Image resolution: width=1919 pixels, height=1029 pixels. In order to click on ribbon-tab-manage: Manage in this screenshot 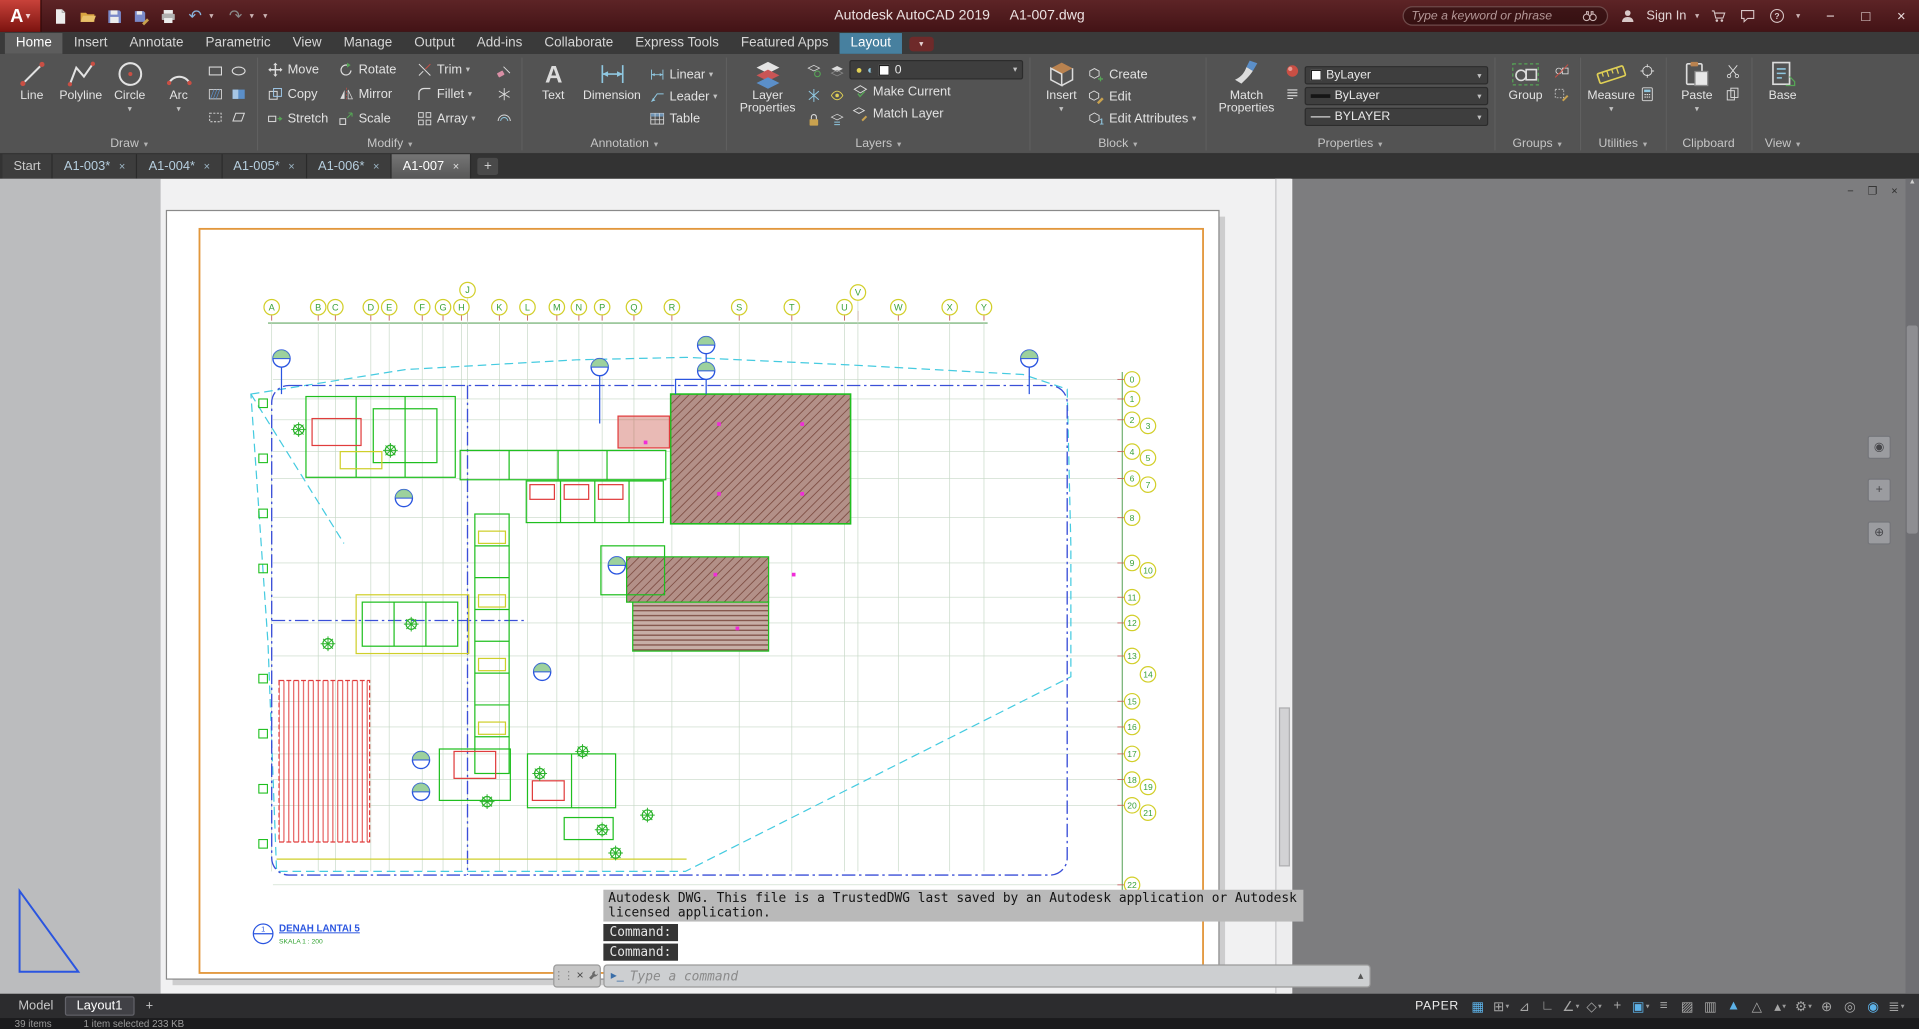, I will do `click(368, 43)`.